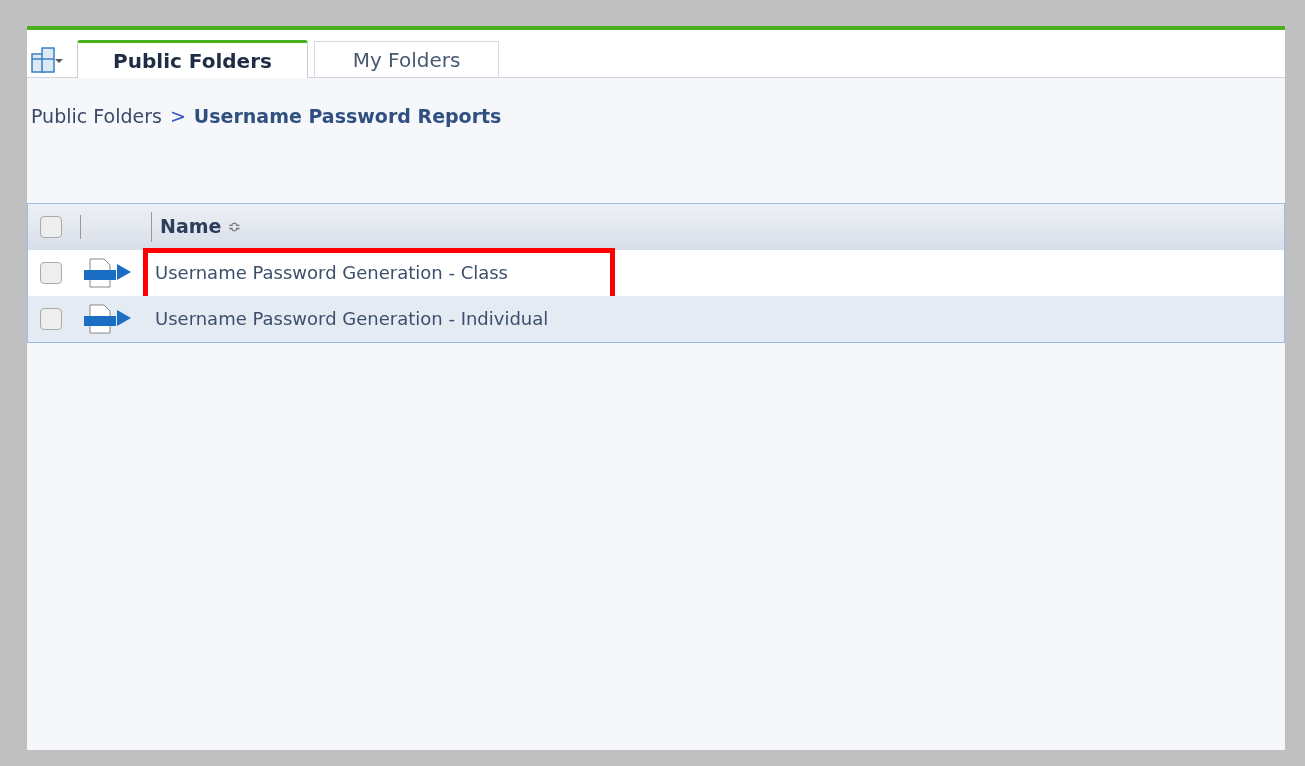 This screenshot has height=766, width=1305. What do you see at coordinates (192, 59) in the screenshot?
I see `tab: Public Folders` at bounding box center [192, 59].